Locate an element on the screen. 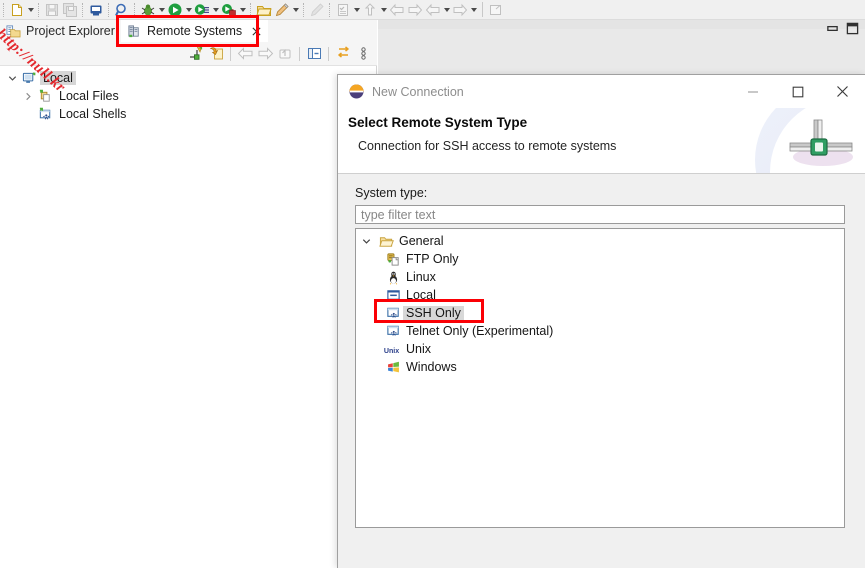  save-all-button is located at coordinates (70, 10).